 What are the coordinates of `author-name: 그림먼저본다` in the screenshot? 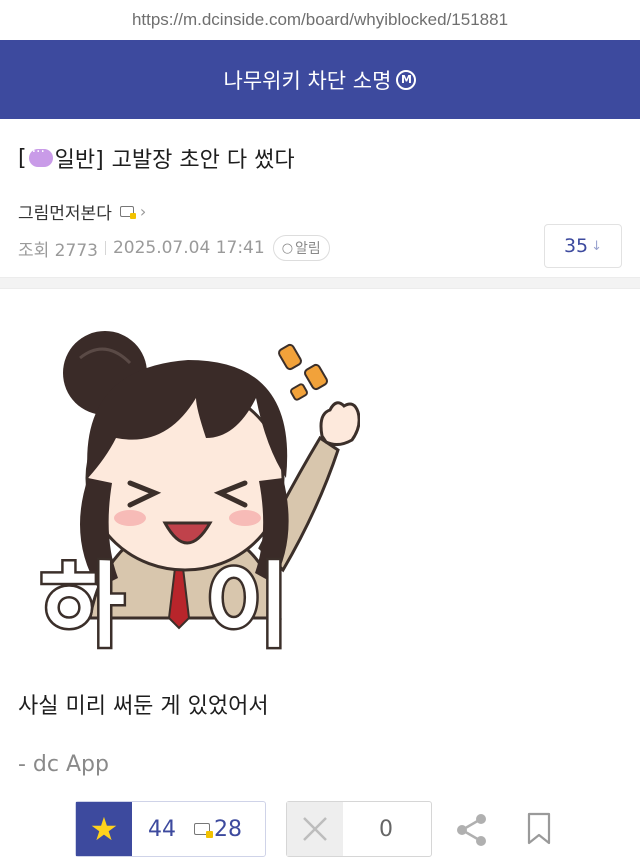 It's located at (65, 211).